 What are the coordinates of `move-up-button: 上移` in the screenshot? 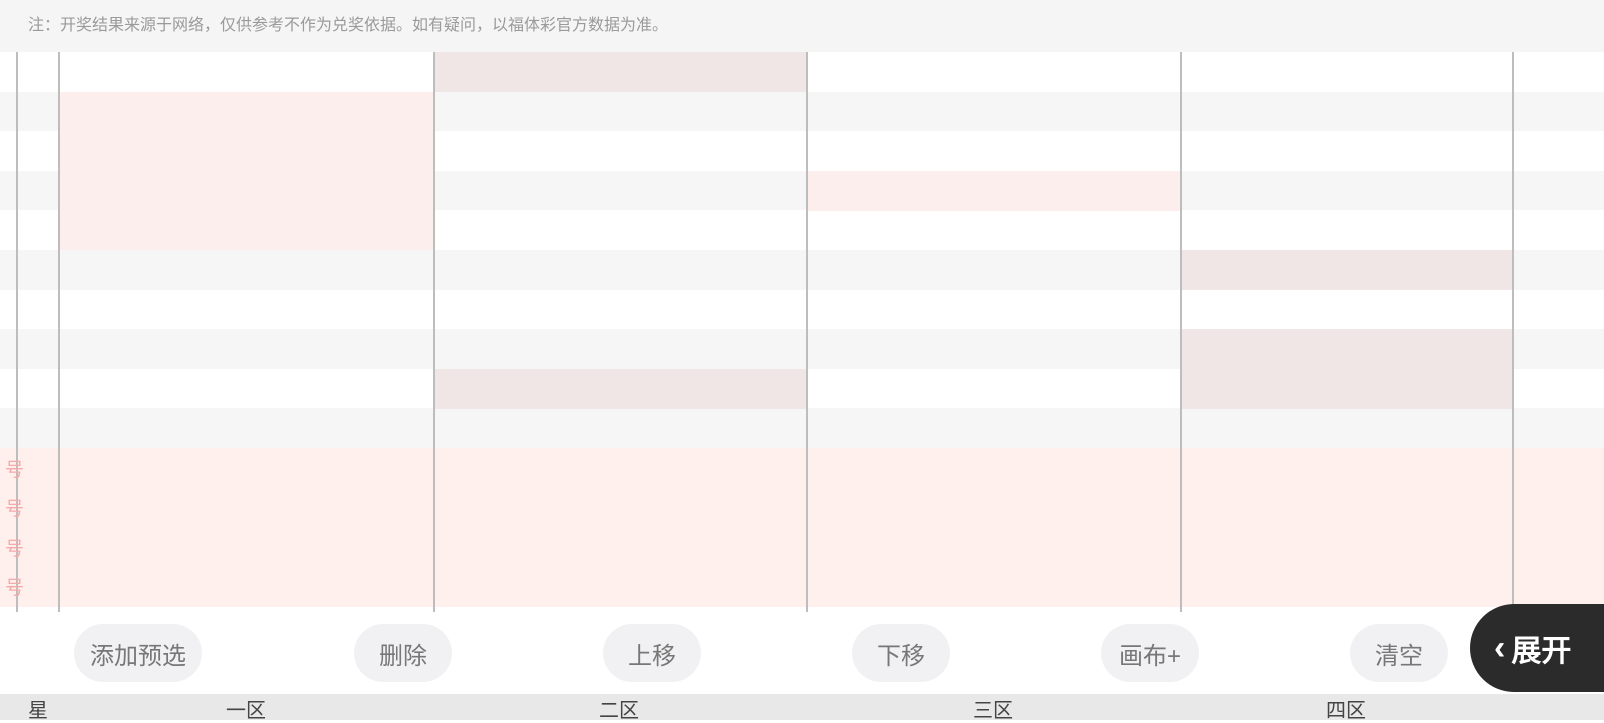 It's located at (652, 653).